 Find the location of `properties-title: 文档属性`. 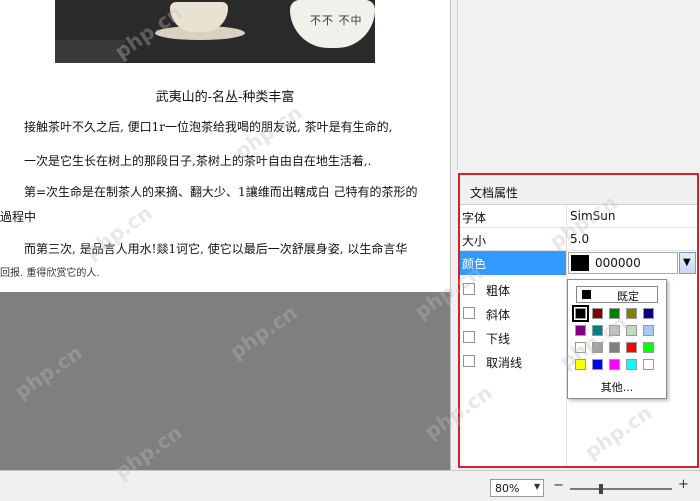

properties-title: 文档属性 is located at coordinates (494, 193).